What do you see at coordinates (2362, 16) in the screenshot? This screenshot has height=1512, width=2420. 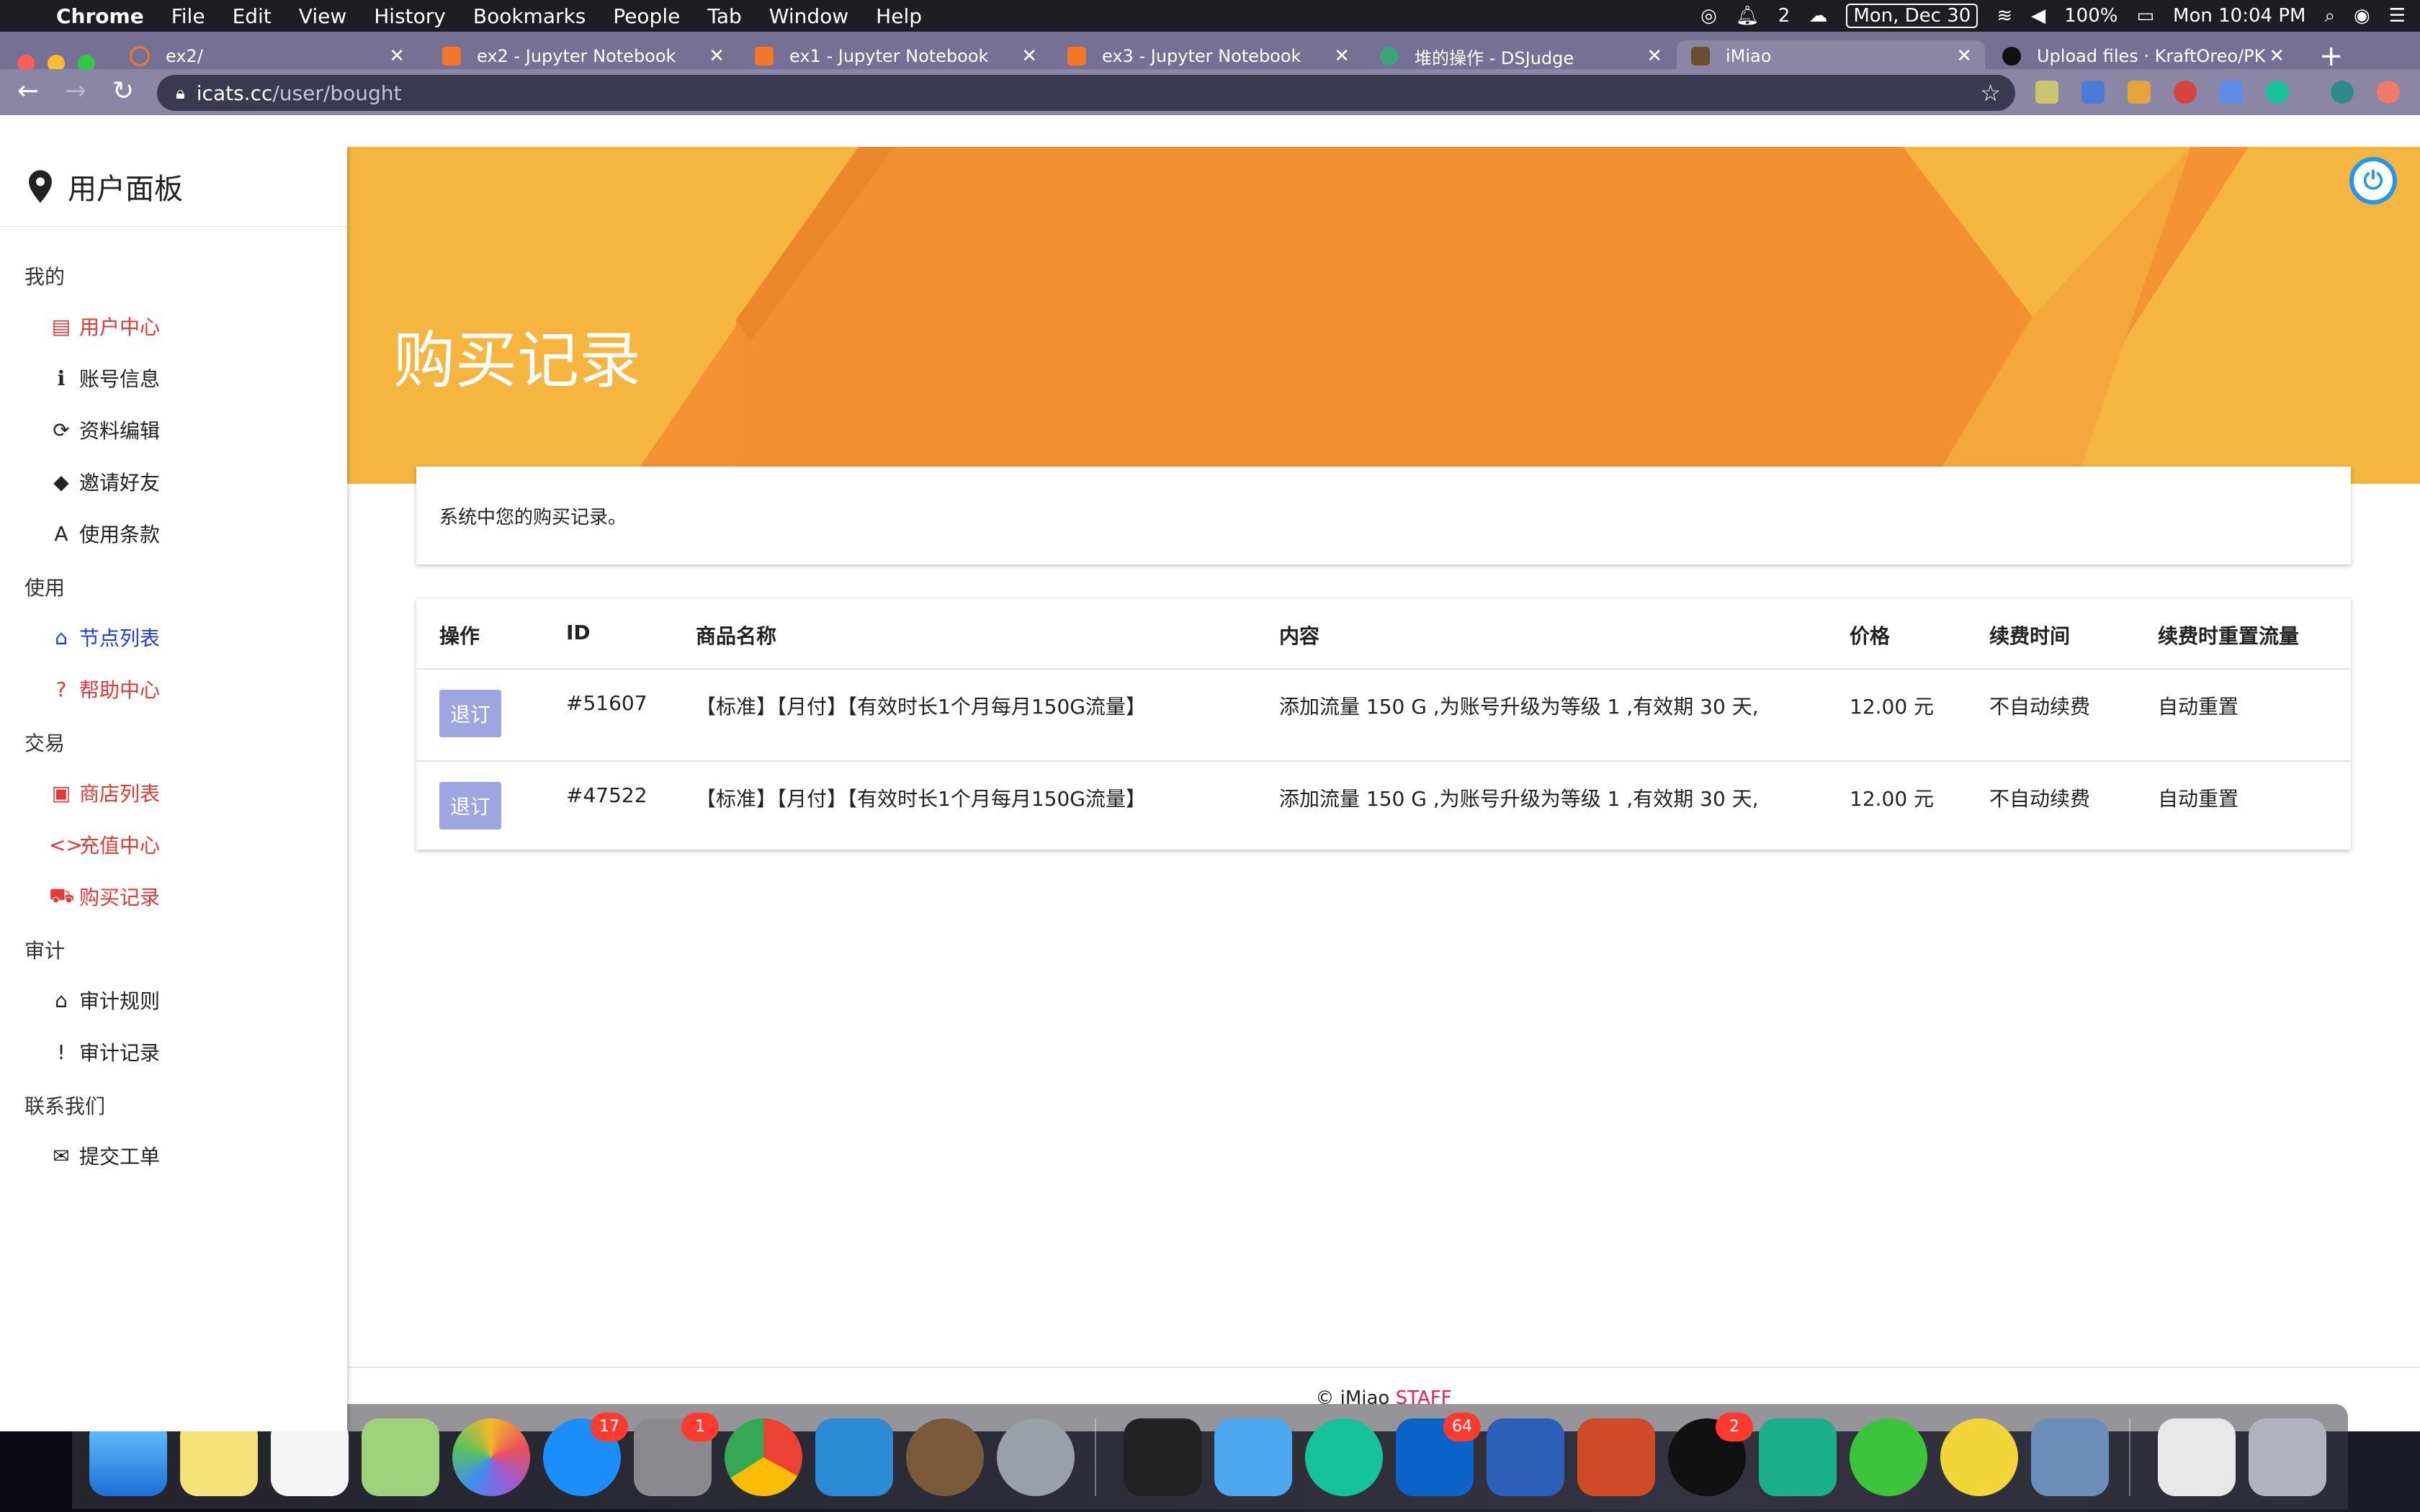 I see `siri-icon: ◉` at bounding box center [2362, 16].